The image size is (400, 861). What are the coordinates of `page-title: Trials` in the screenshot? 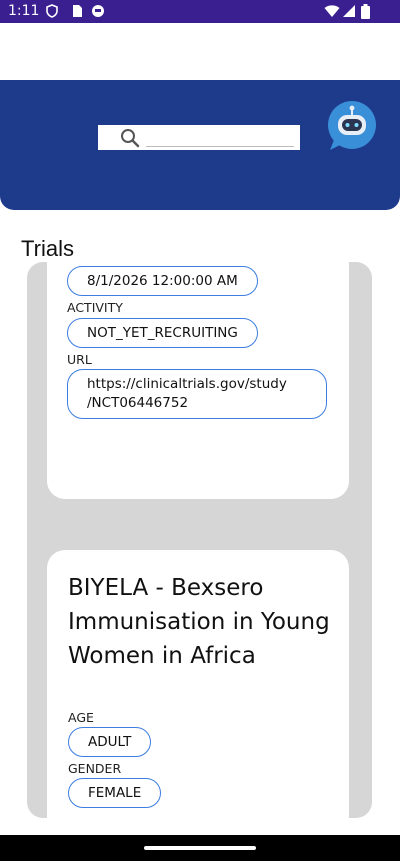 It's located at (47, 248).